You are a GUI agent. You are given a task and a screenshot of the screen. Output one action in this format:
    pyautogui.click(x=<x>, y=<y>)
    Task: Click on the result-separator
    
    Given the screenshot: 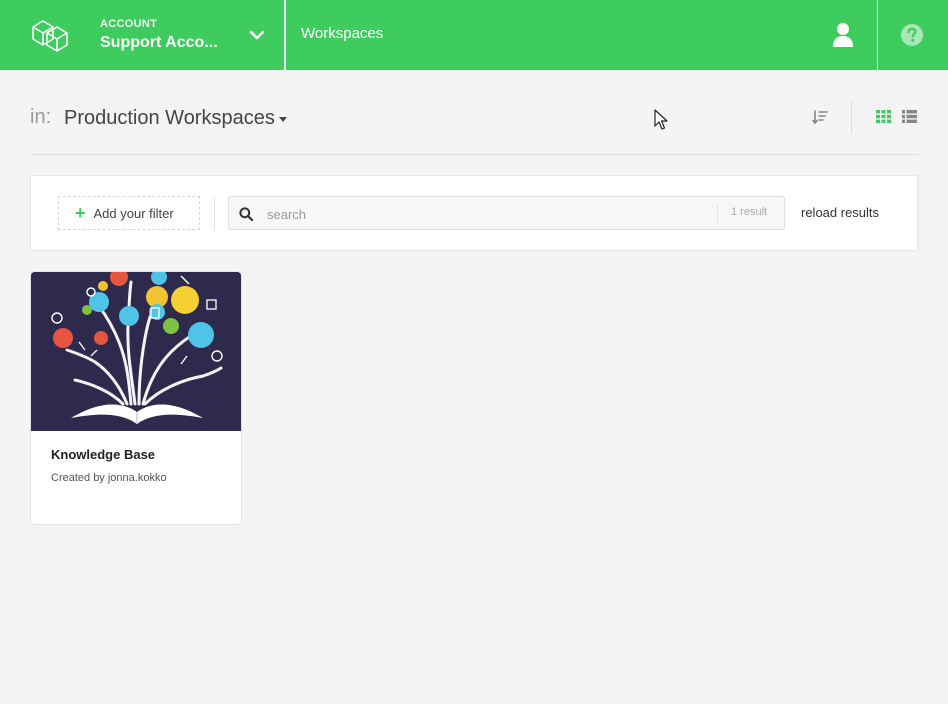 What is the action you would take?
    pyautogui.click(x=717, y=213)
    